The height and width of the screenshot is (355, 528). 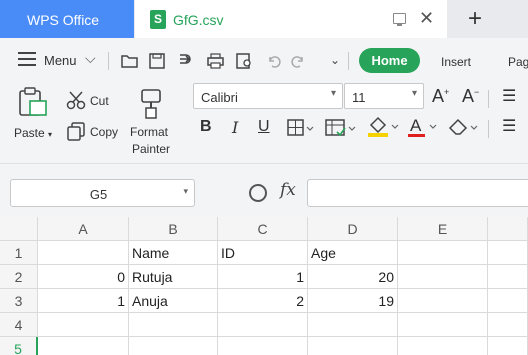 I want to click on print-preview-icon, so click(x=243, y=61).